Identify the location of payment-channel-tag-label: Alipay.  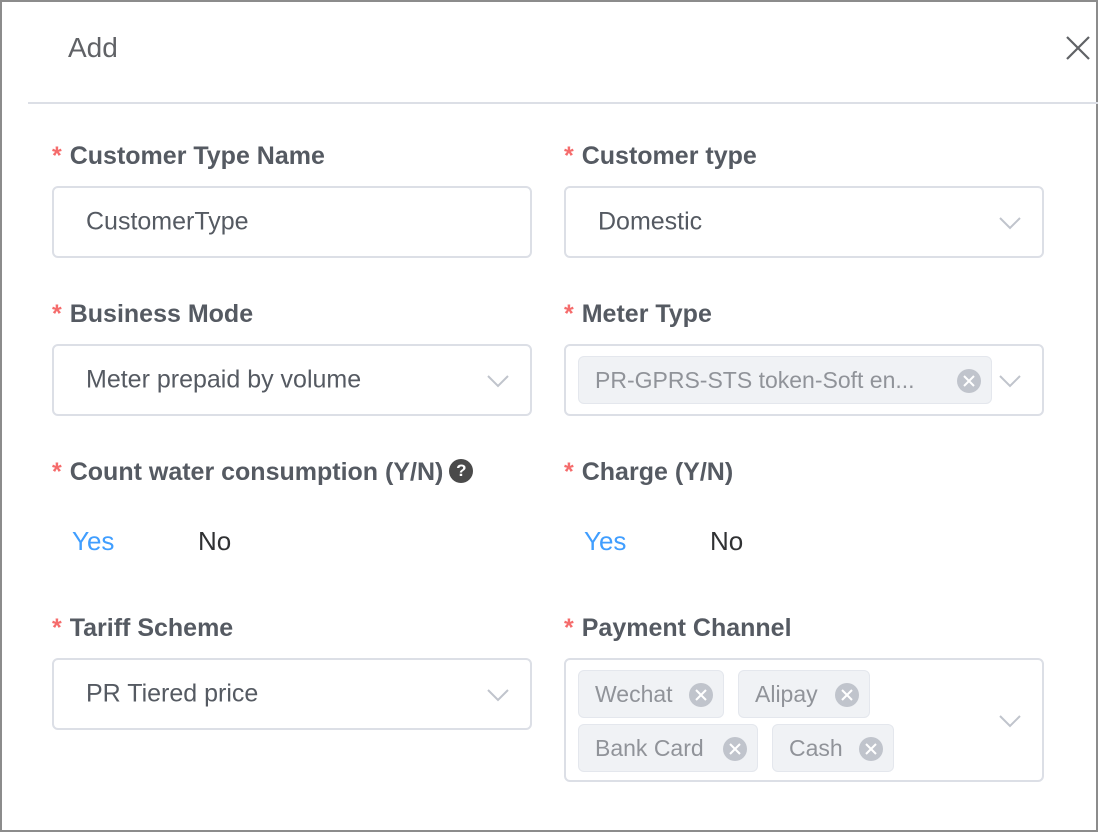
(786, 694).